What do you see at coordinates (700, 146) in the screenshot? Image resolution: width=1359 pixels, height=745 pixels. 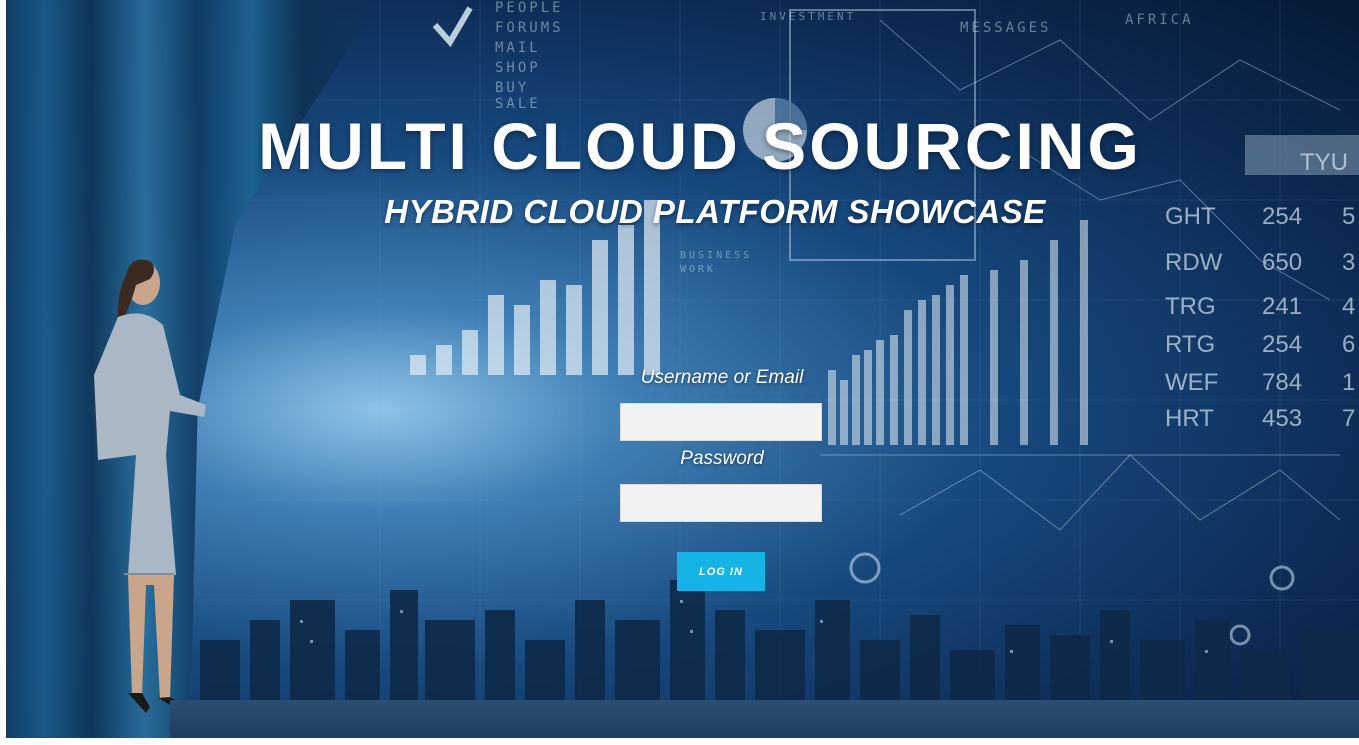 I see `page-title: MULTI CLOUD SOURCING` at bounding box center [700, 146].